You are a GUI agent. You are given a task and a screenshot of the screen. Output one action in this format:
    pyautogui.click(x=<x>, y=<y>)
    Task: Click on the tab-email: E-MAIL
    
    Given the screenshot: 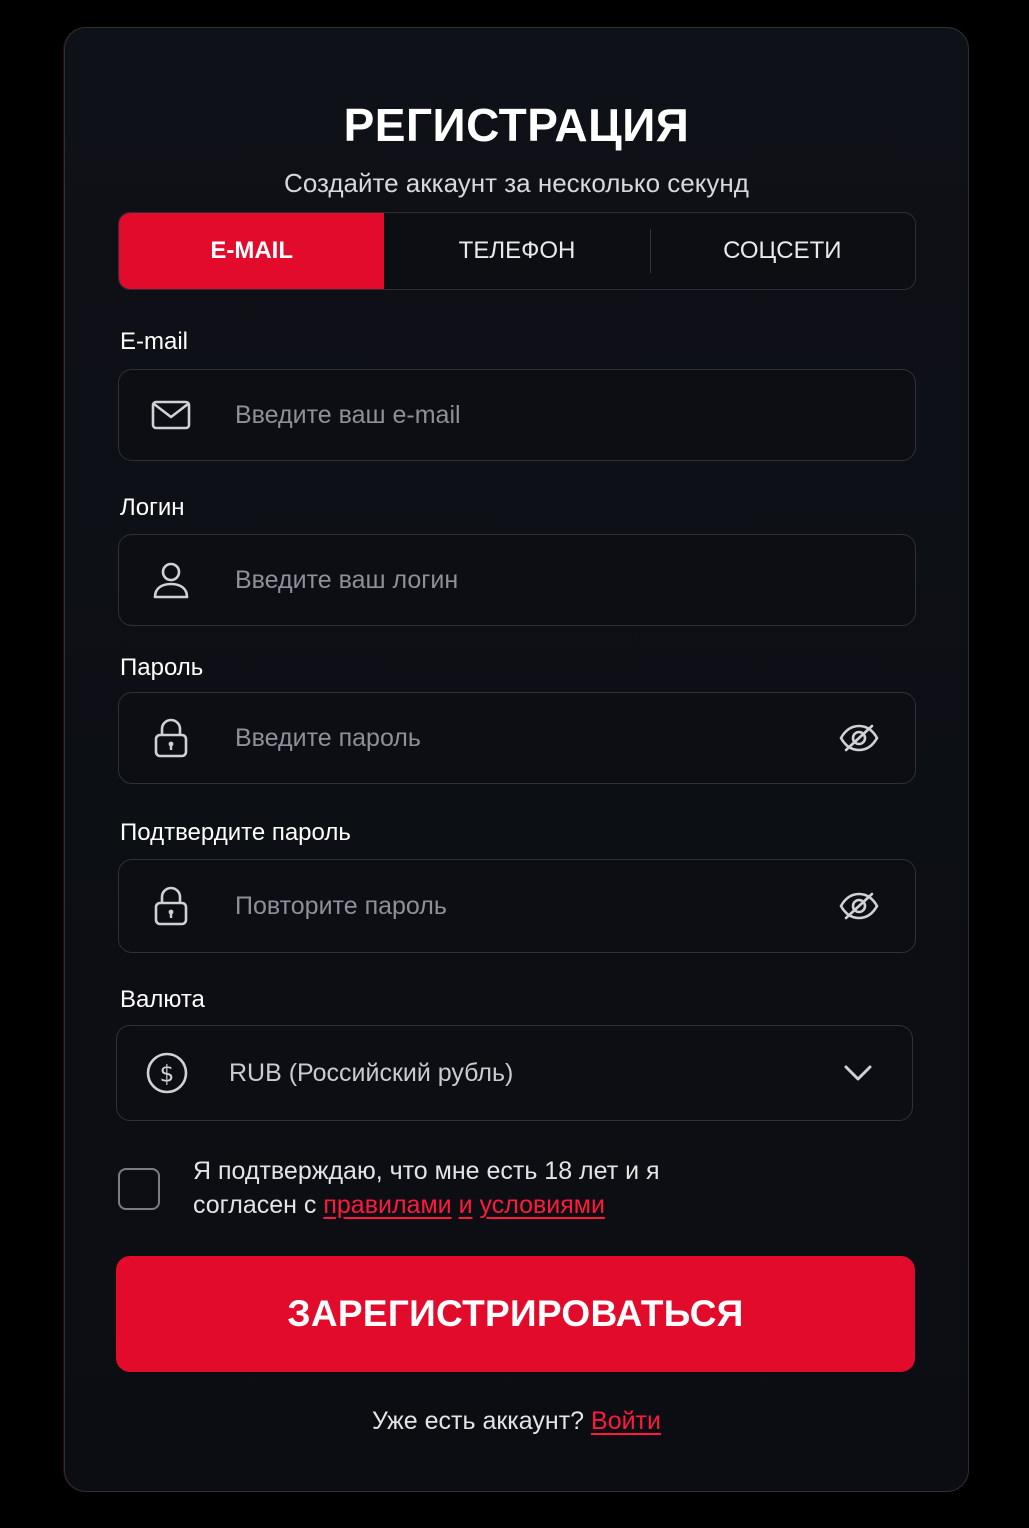 What is the action you would take?
    pyautogui.click(x=252, y=251)
    